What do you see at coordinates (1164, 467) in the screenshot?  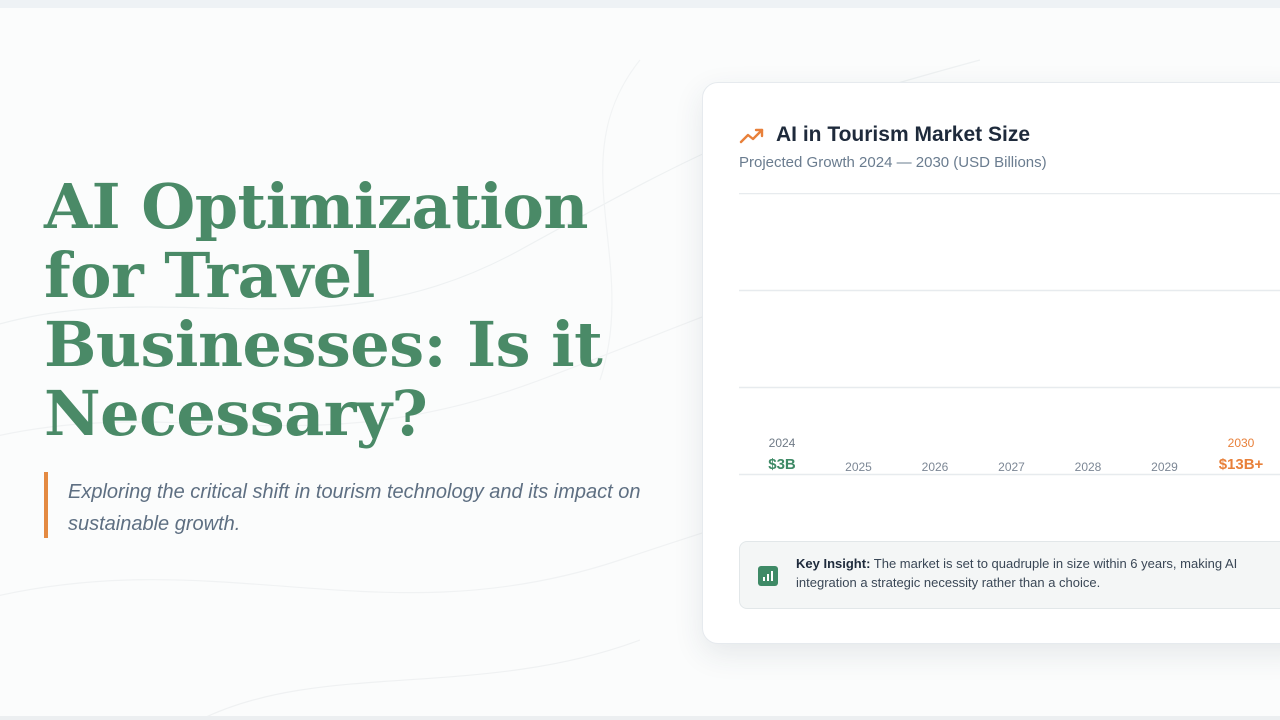 I see `chart-x-tick-label: 2029` at bounding box center [1164, 467].